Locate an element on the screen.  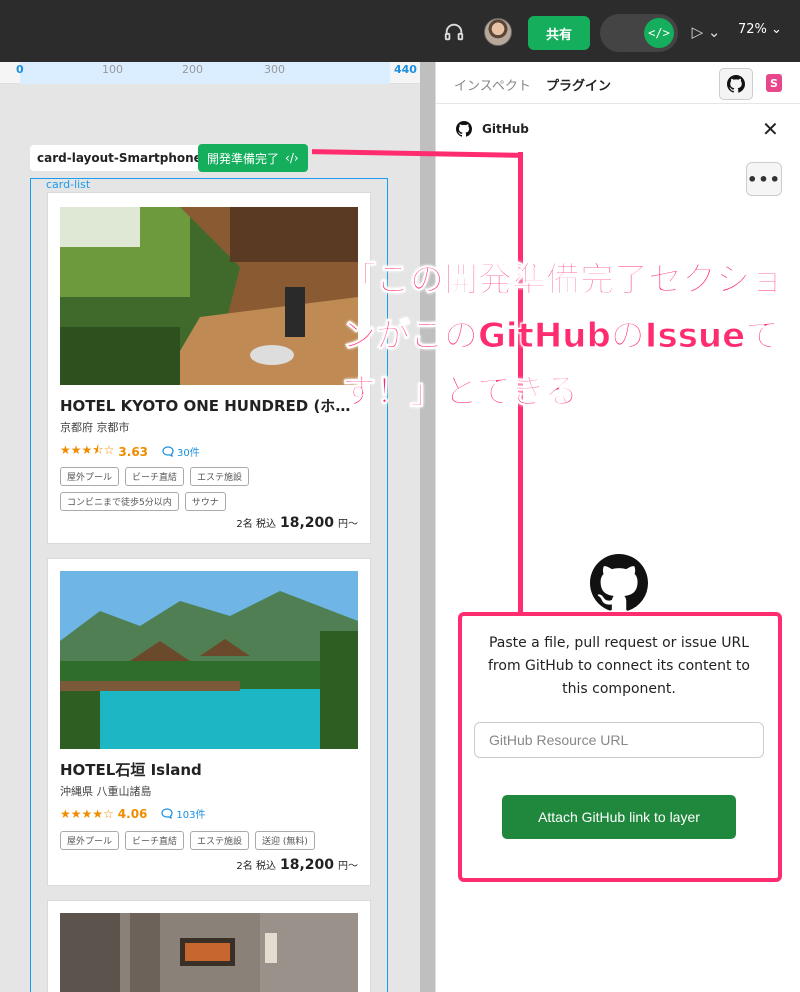
ruler-label: 200 is located at coordinates (192, 69).